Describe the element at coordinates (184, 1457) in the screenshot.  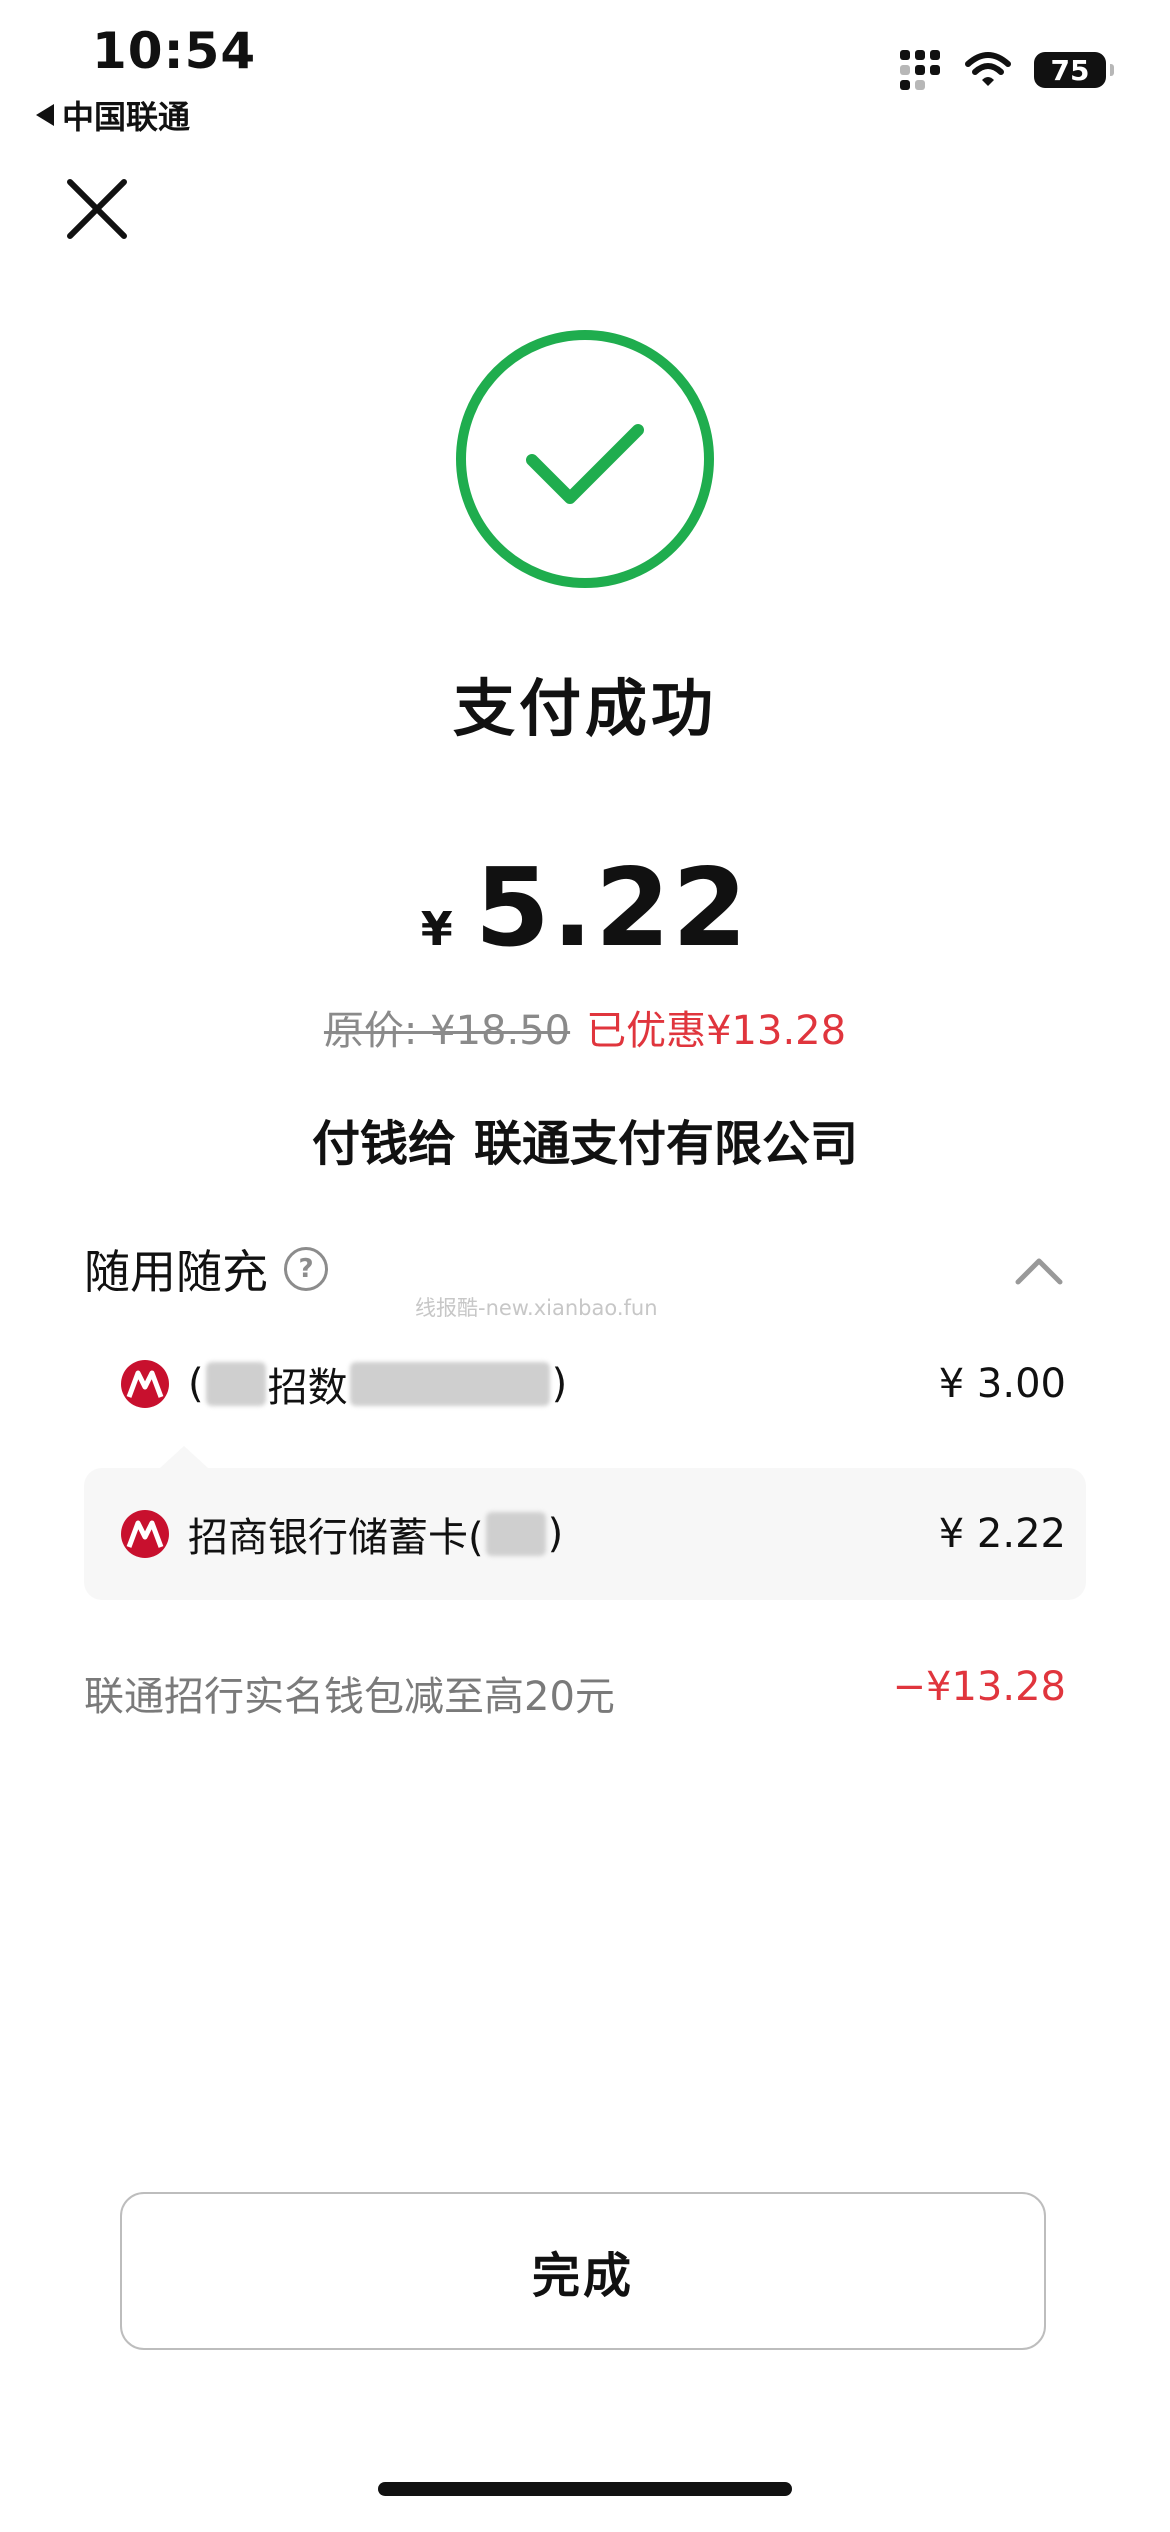
I see `card-pointer` at that location.